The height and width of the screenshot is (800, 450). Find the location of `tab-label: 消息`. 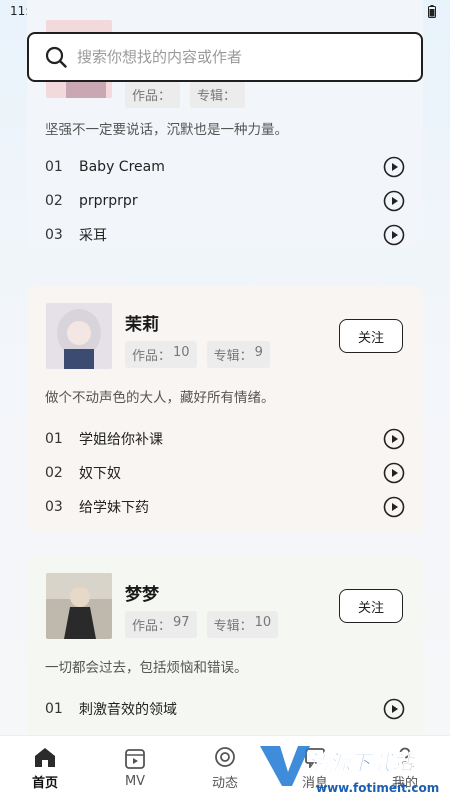

tab-label: 消息 is located at coordinates (314, 783).